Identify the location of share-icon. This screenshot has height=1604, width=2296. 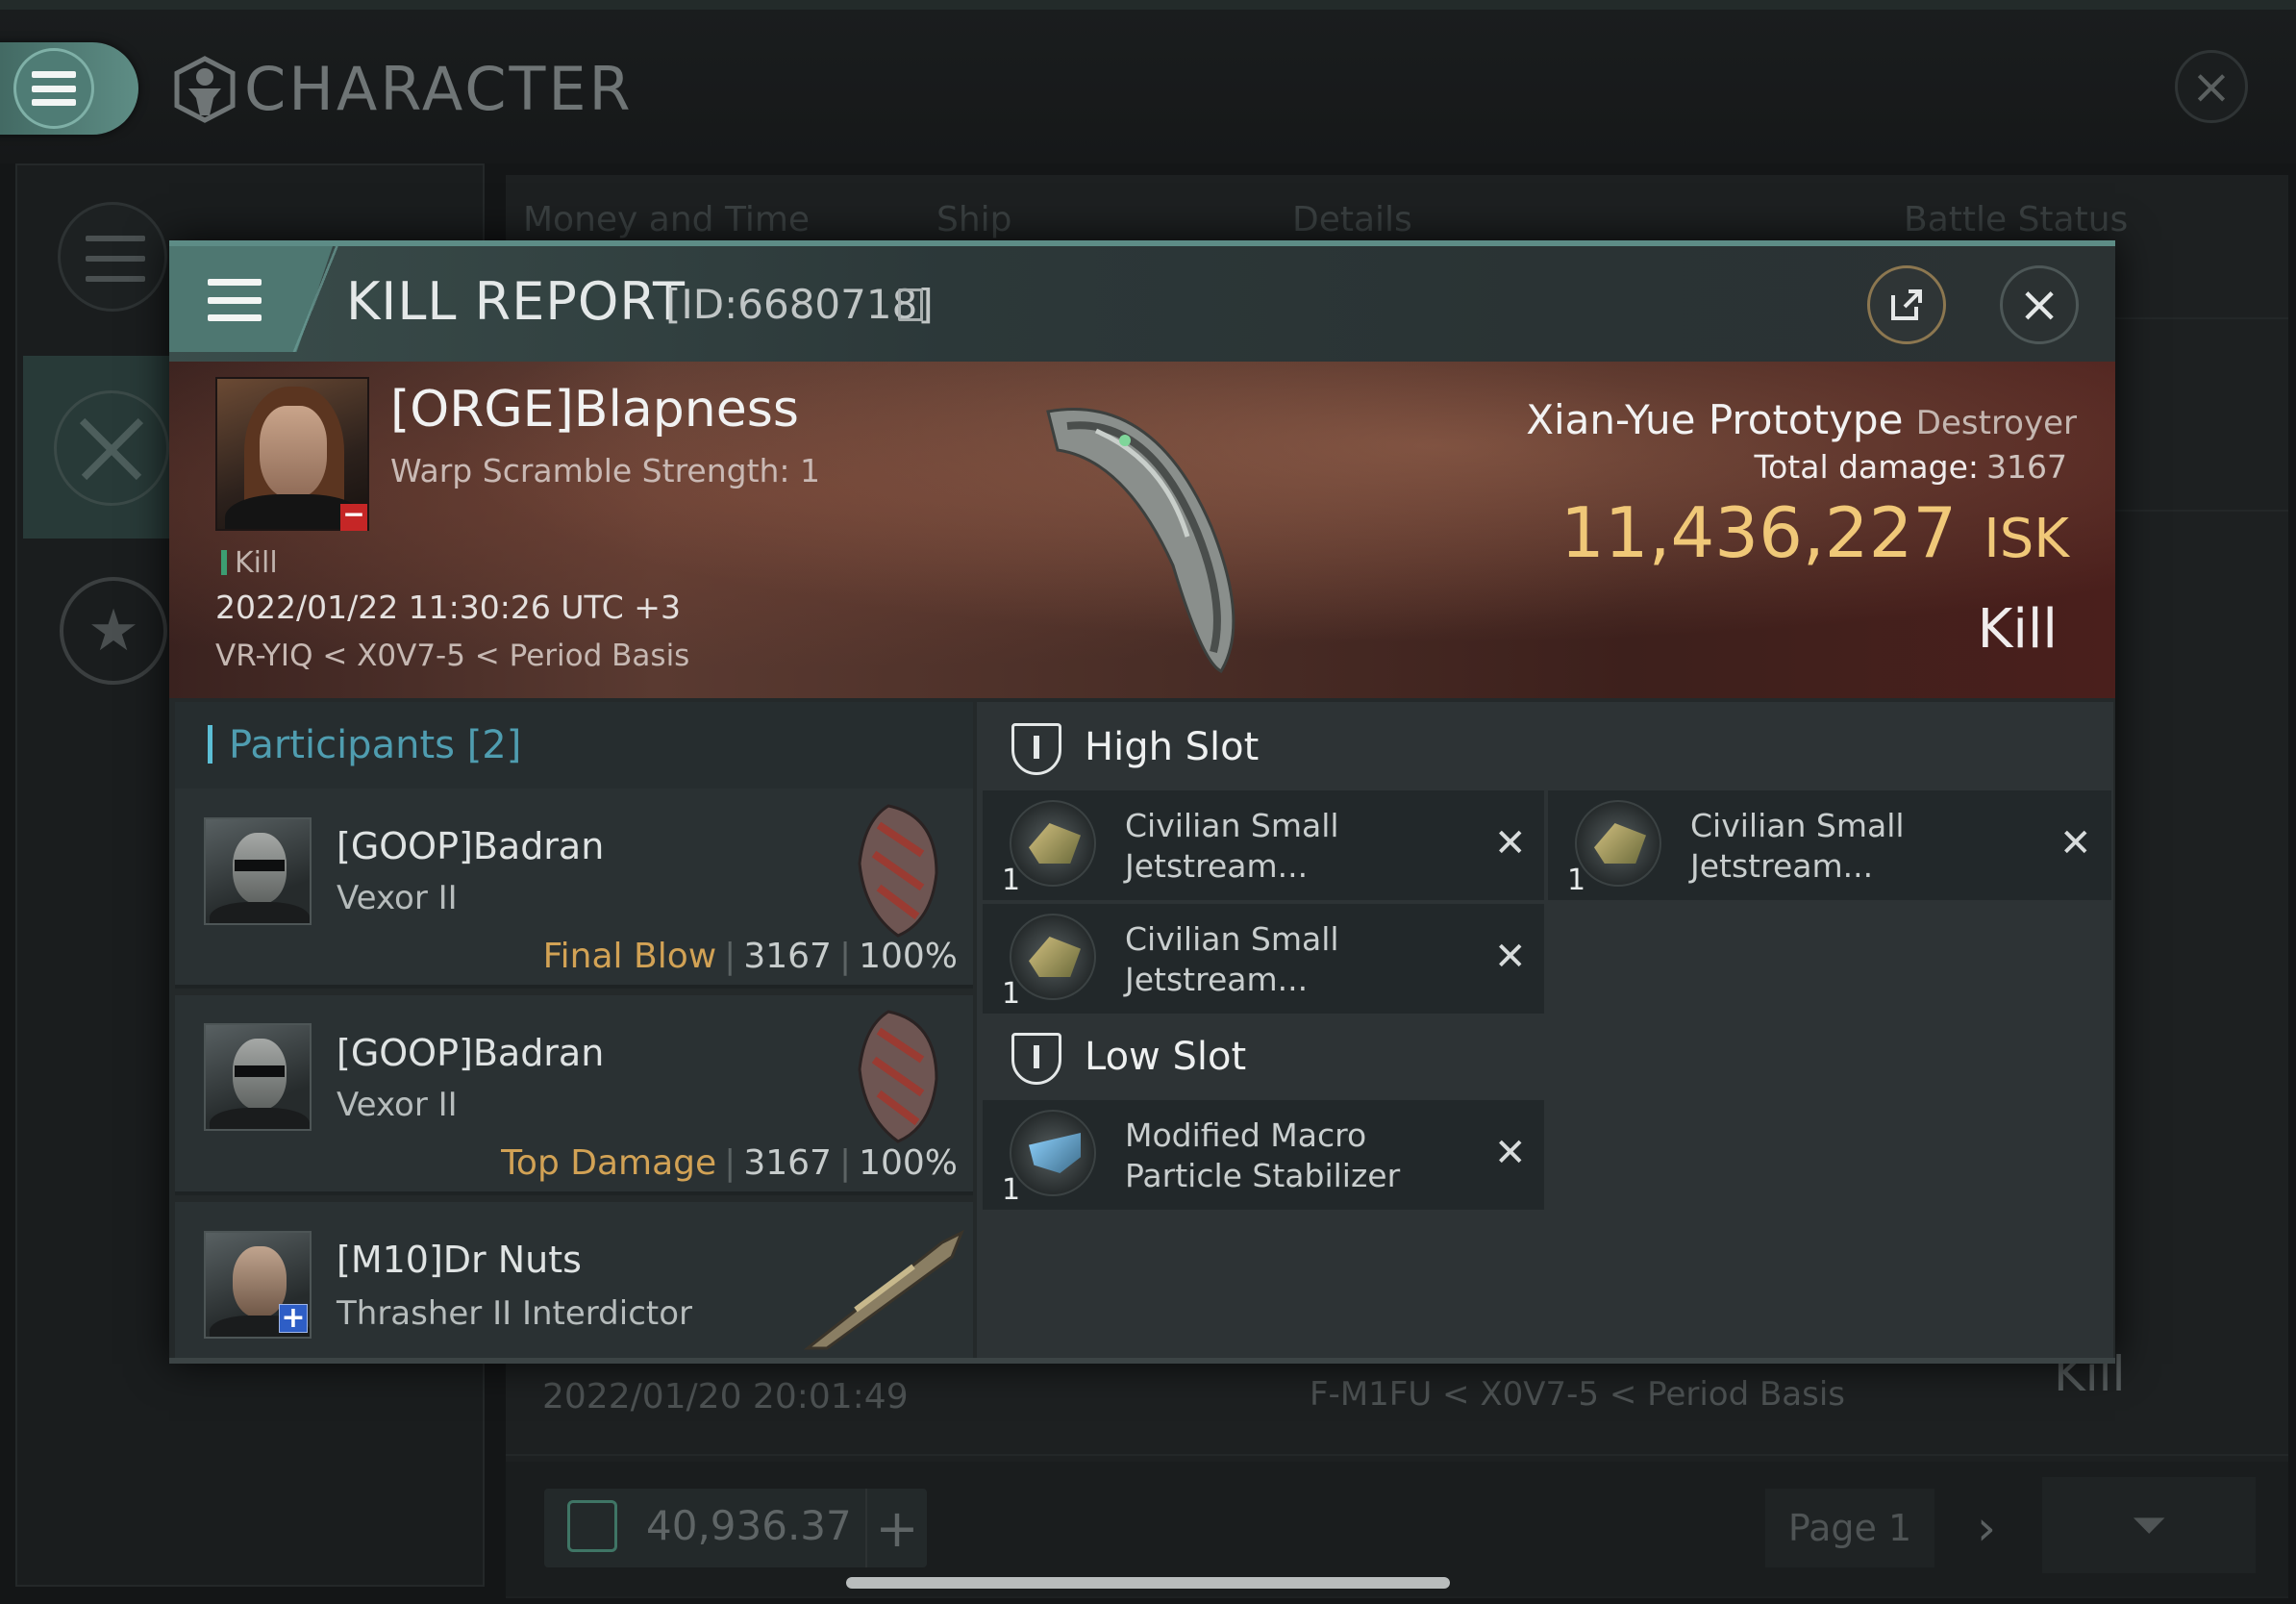
(1906, 304).